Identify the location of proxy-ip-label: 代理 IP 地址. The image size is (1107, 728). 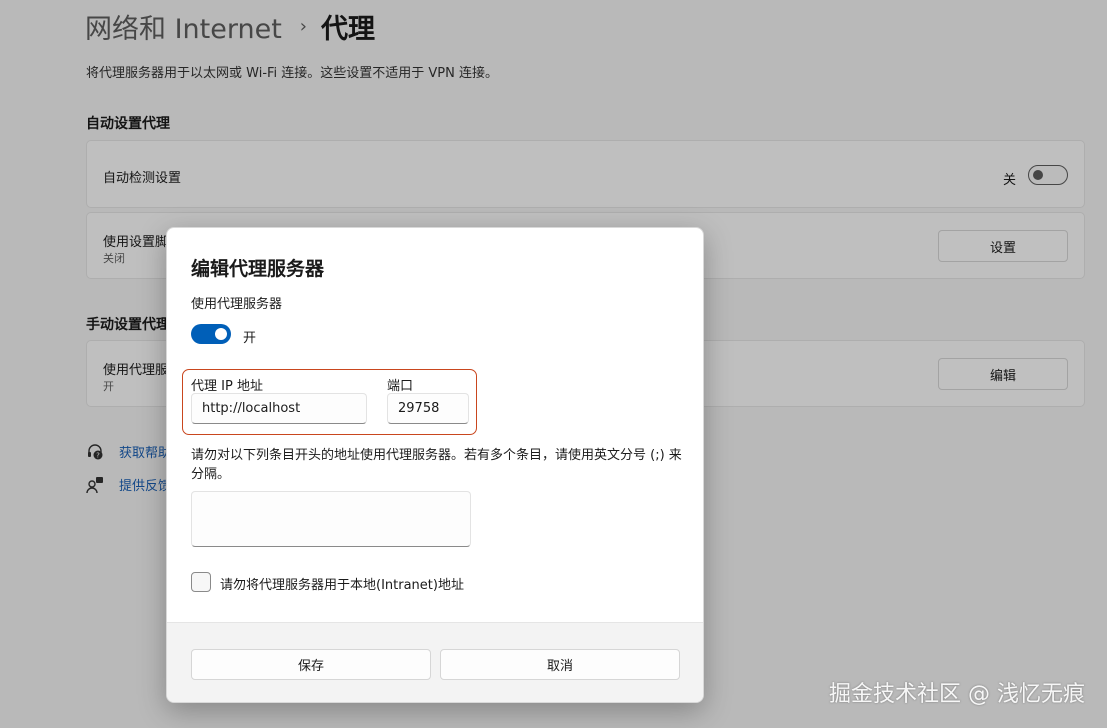
(227, 386).